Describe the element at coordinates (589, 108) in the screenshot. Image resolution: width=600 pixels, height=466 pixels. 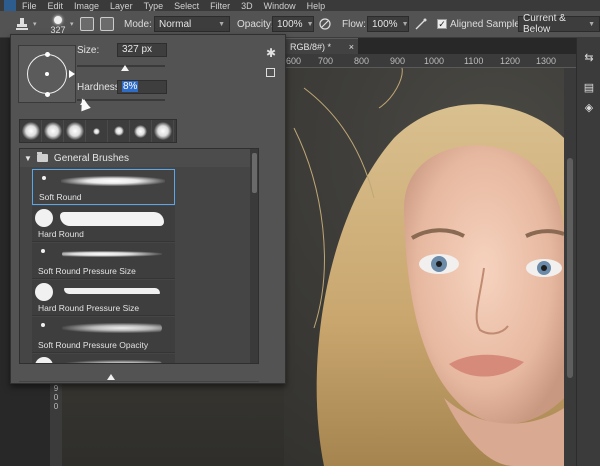
I see `adjustments-panel-icon: ◈` at that location.